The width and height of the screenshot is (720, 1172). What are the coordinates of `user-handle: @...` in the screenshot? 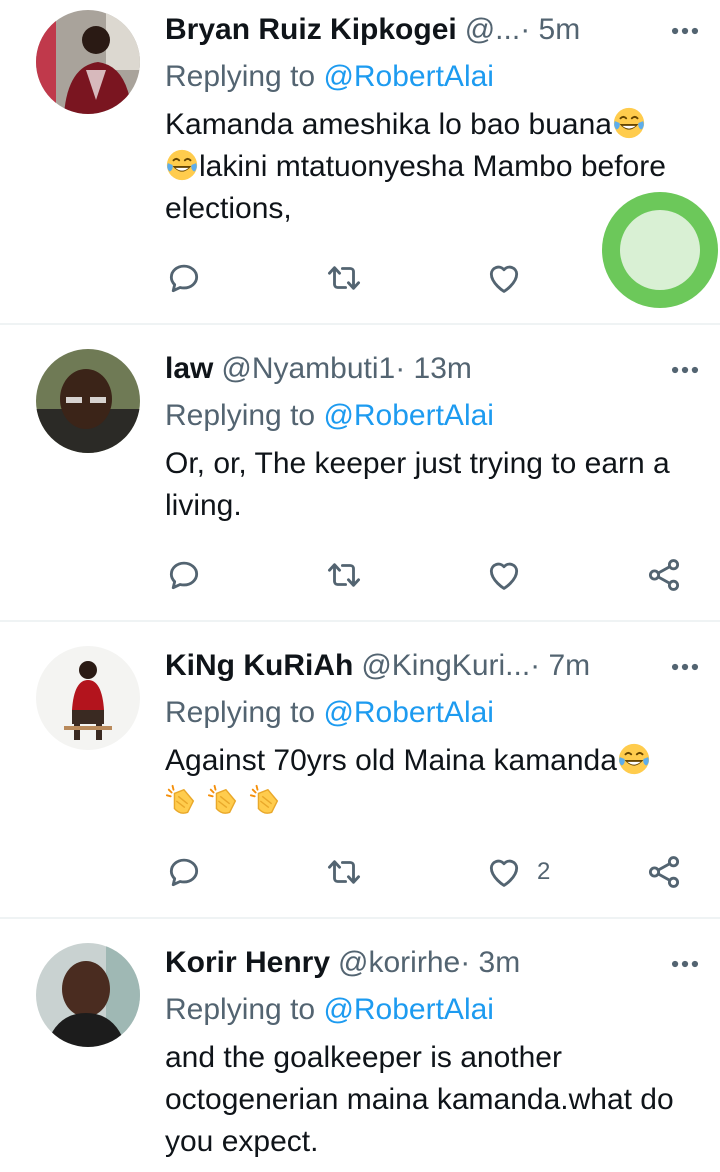 It's located at (492, 30).